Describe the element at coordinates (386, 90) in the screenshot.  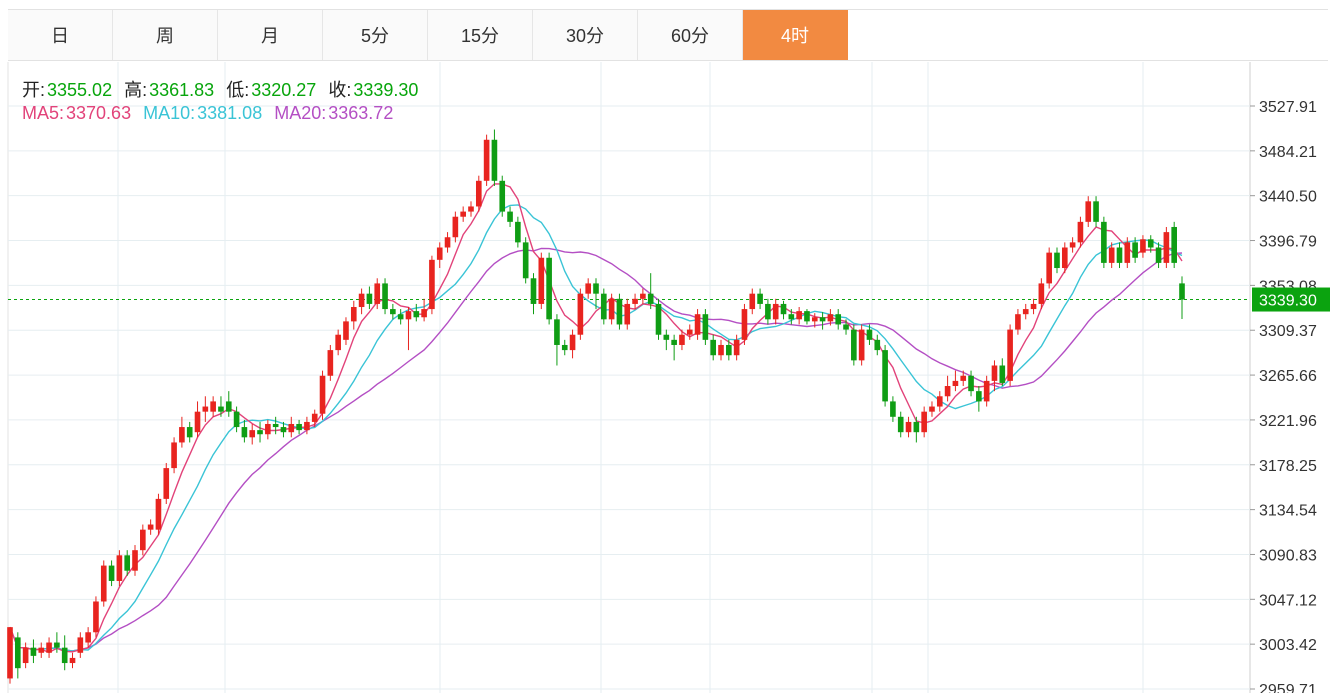
I see `close-value: 3339.30` at that location.